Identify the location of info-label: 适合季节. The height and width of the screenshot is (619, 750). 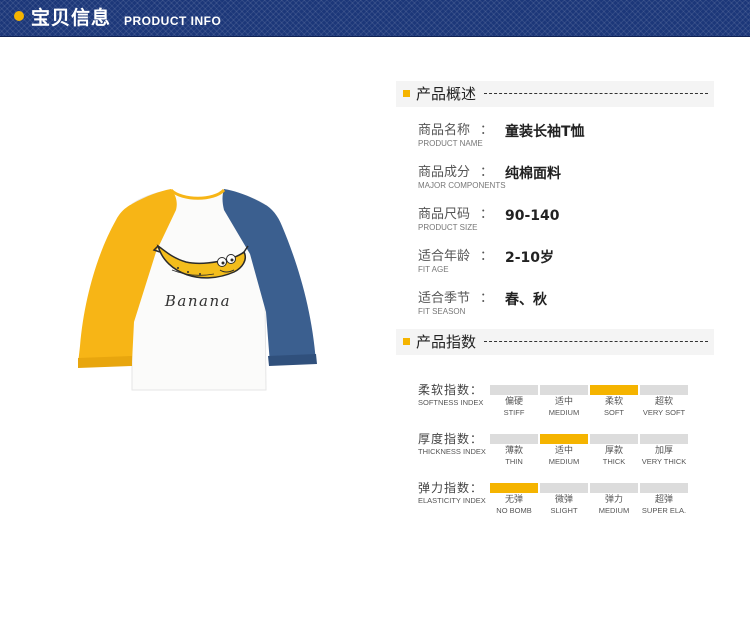
(444, 298).